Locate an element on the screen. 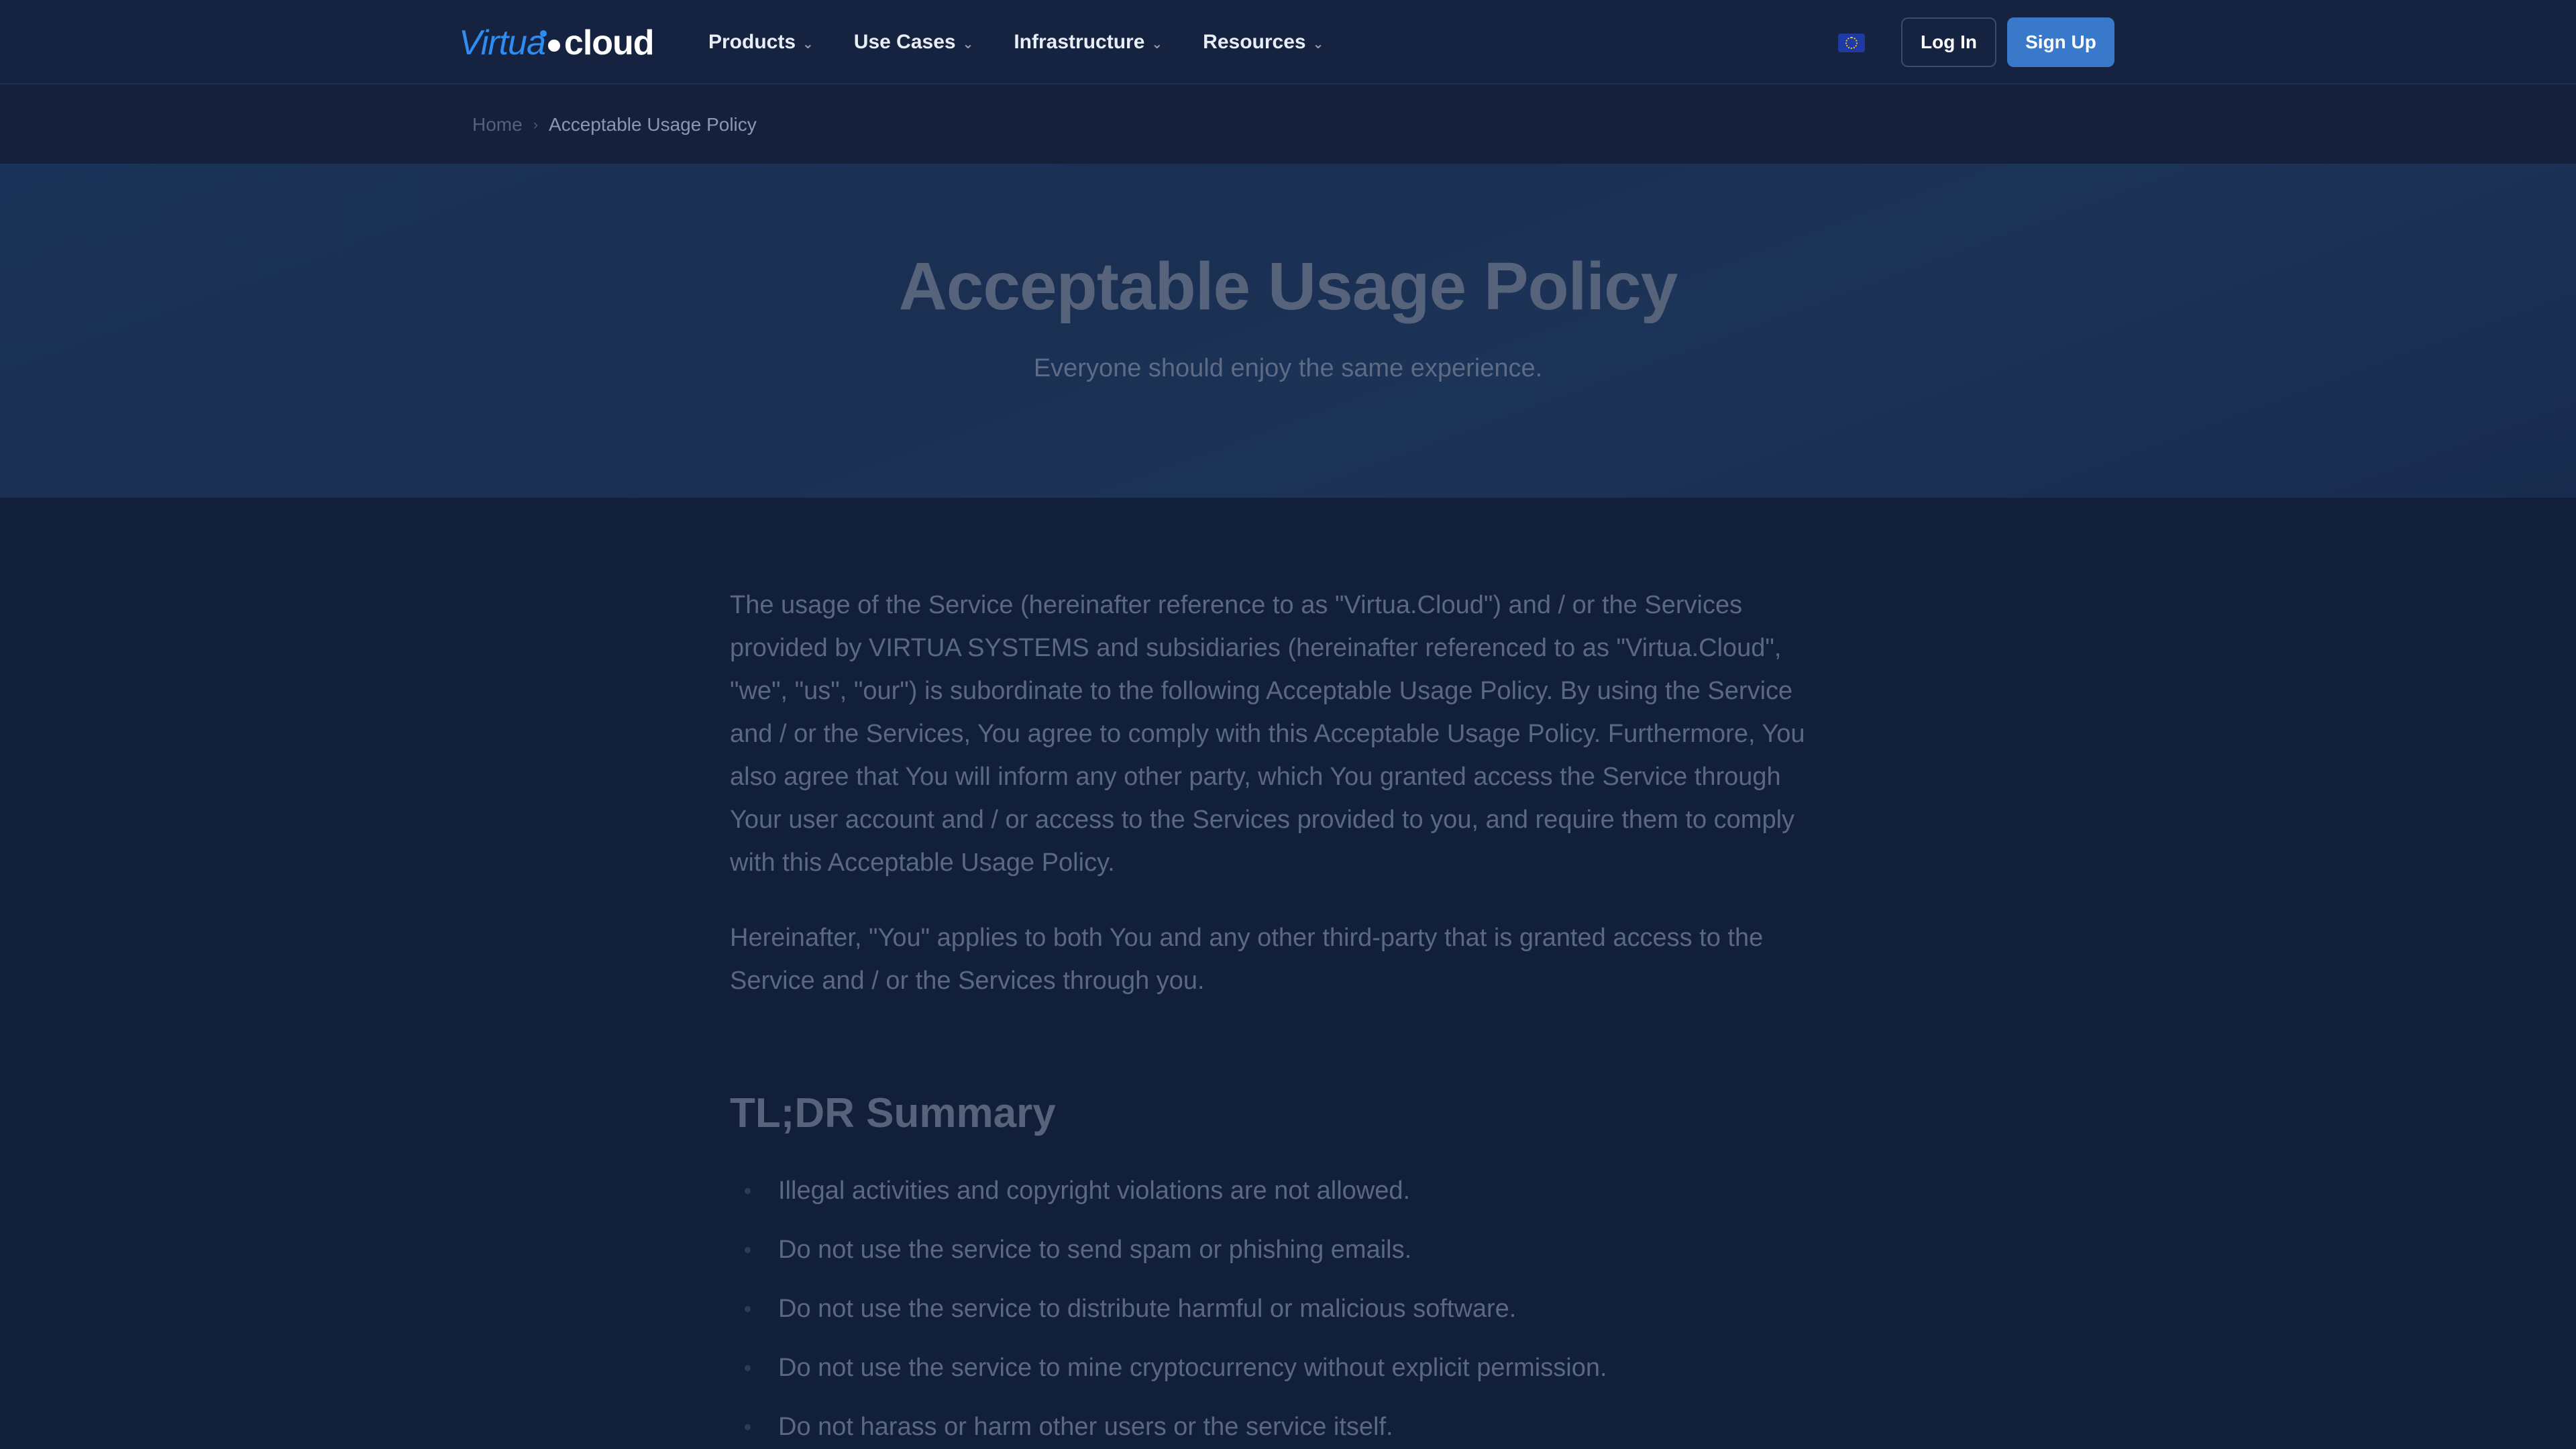 The image size is (2576, 1449). chevron-right-icon: › is located at coordinates (536, 124).